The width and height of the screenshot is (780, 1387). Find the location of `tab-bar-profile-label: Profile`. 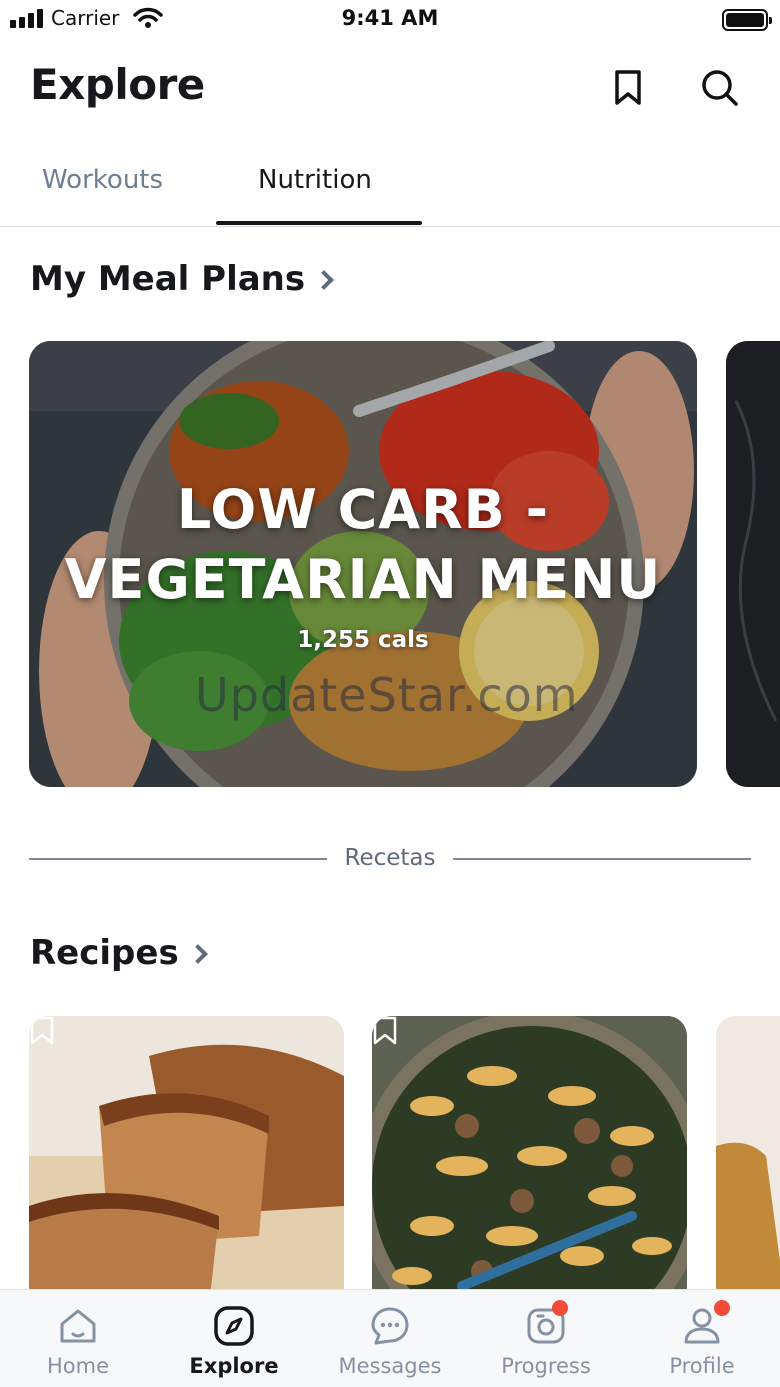

tab-bar-profile-label: Profile is located at coordinates (702, 1366).